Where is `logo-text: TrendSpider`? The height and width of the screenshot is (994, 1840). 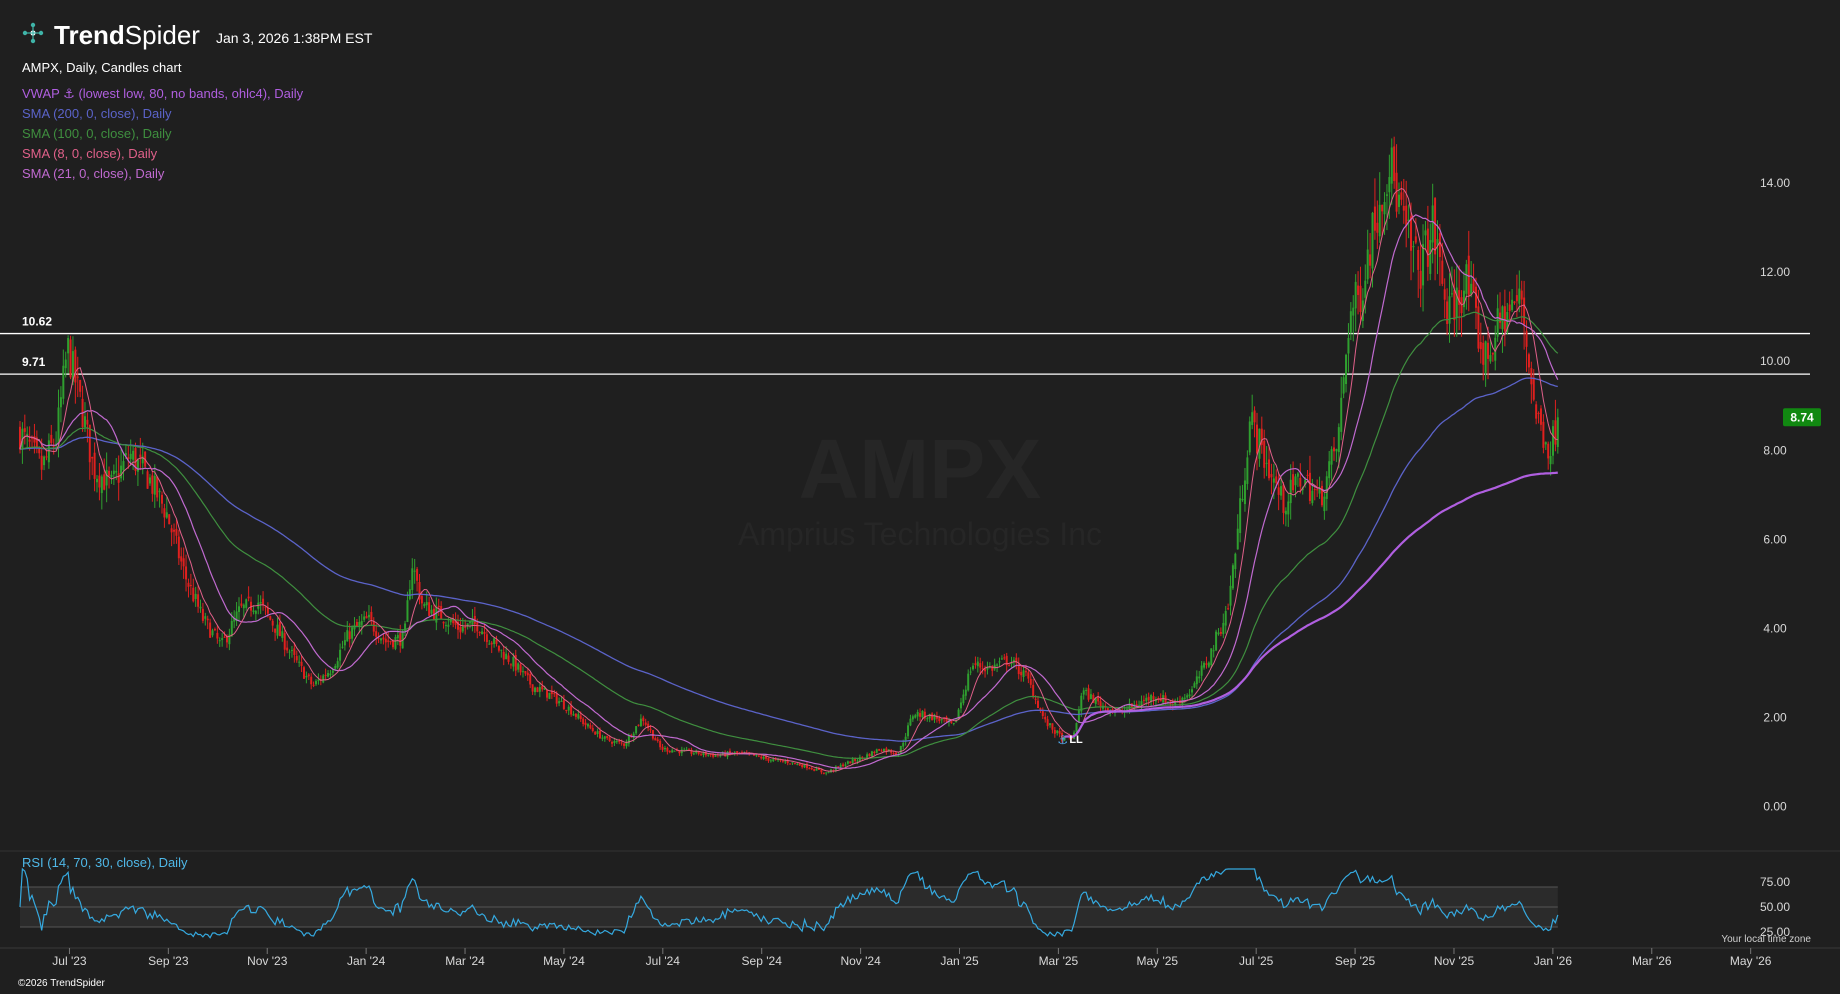 logo-text: TrendSpider is located at coordinates (127, 35).